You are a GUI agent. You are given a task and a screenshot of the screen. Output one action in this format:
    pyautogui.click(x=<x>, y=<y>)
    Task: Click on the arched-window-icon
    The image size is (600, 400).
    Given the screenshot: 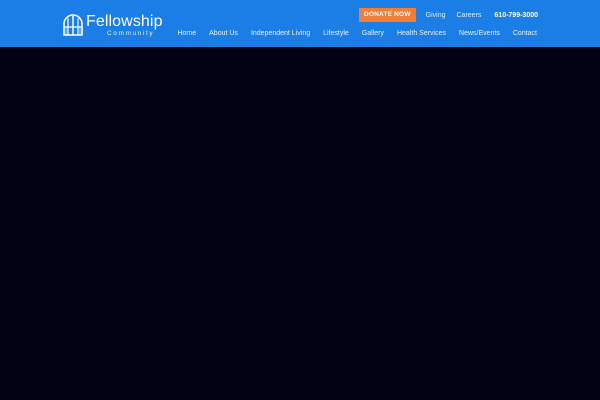 What is the action you would take?
    pyautogui.click(x=73, y=25)
    